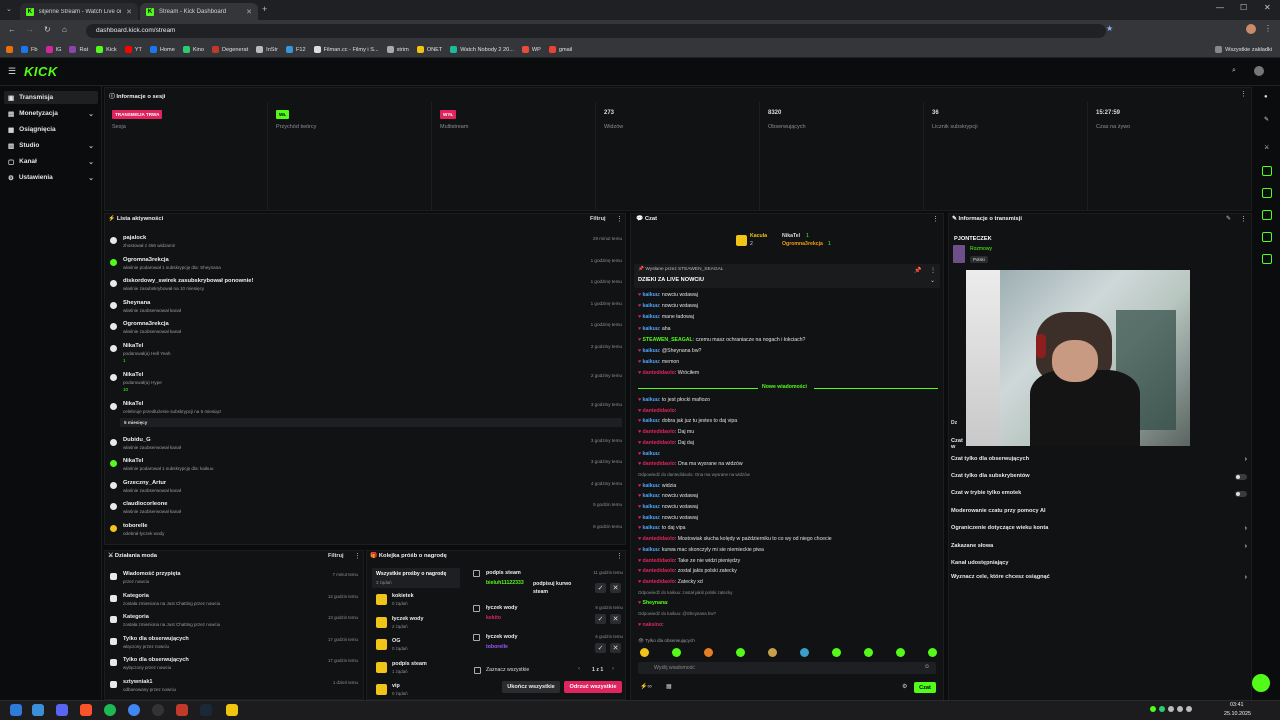  I want to click on reward-request: łyczek wody 6 godzin temu toborelle ✓ ✕, so click(548, 648).